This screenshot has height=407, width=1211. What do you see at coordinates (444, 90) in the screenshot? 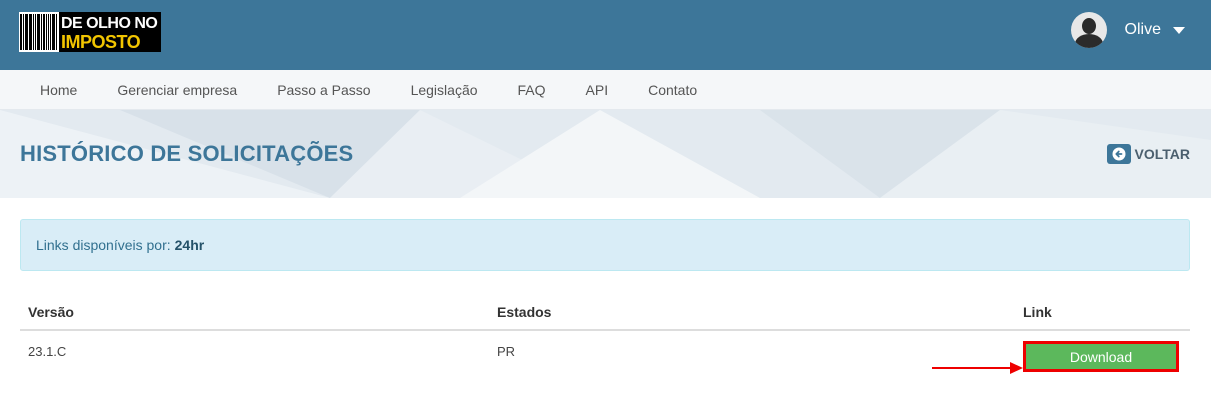
I see `nav-item-legislacao: Legislação` at bounding box center [444, 90].